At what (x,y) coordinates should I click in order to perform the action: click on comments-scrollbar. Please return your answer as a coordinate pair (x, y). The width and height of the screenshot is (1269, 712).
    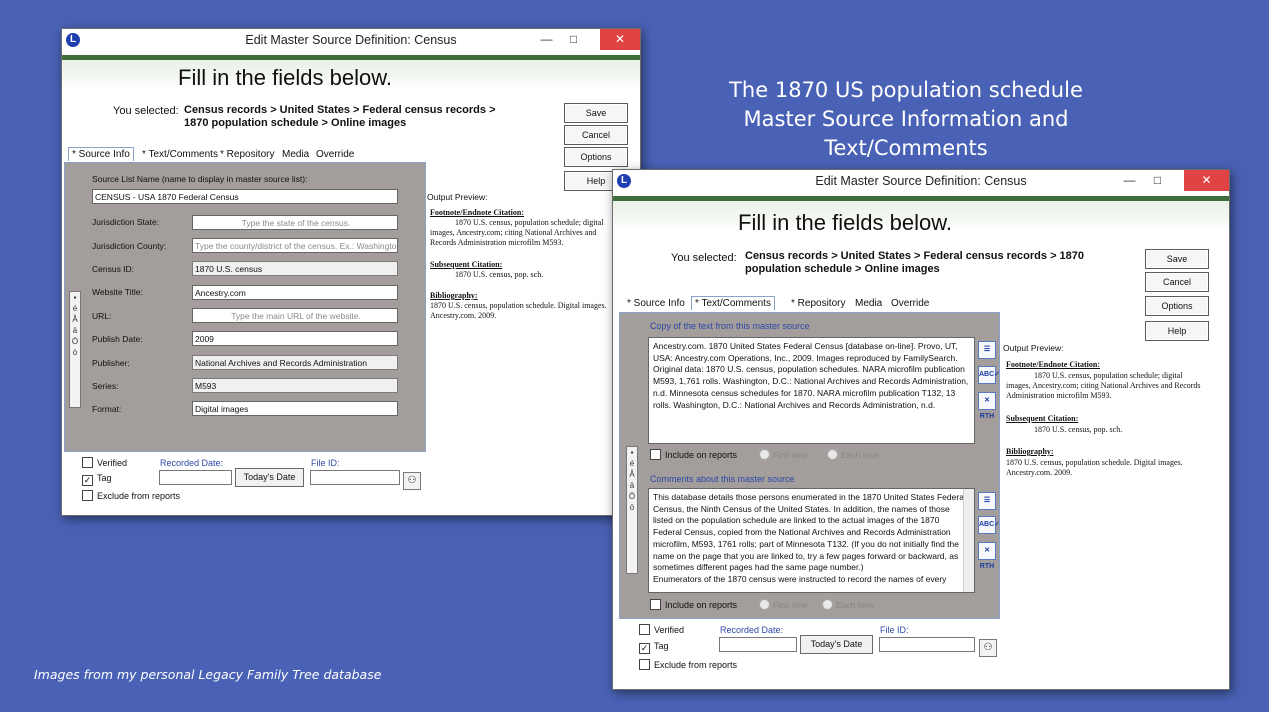
    Looking at the image, I should click on (968, 540).